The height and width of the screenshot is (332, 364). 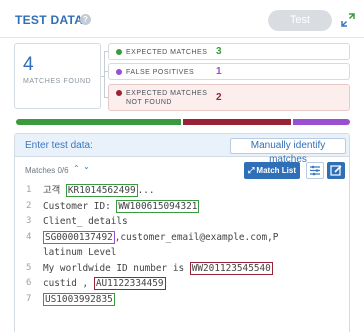 I want to click on expected-match-highlight: KR1014562499, so click(x=101, y=190).